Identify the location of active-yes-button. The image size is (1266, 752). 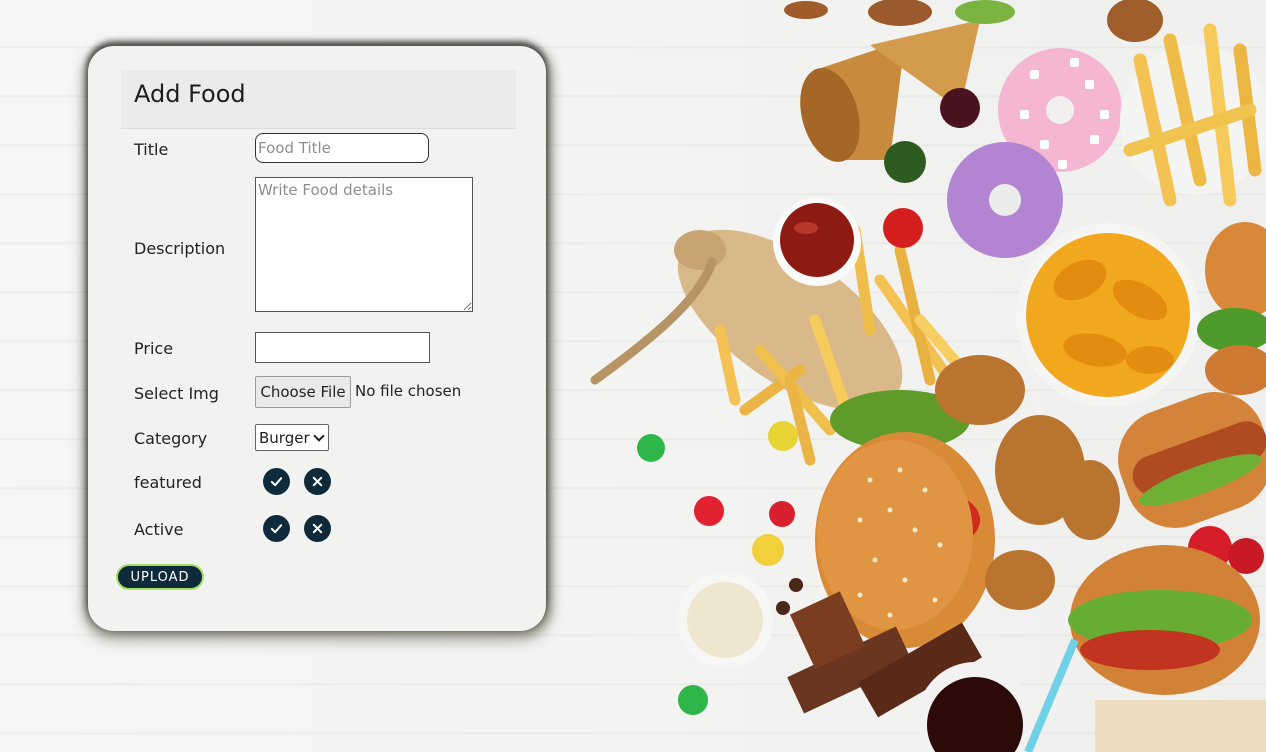
(276, 528).